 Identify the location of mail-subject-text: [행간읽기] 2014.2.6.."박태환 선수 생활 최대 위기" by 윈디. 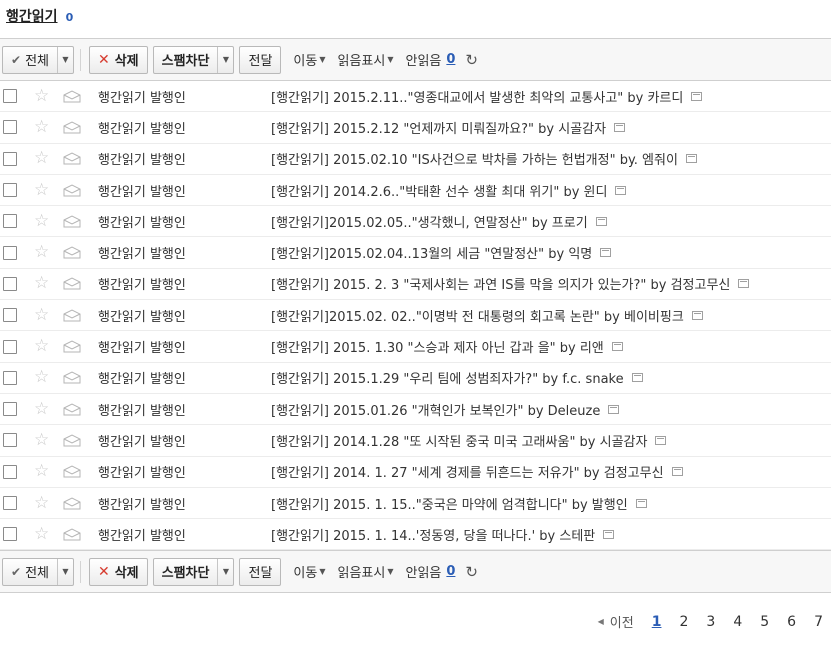
(439, 190).